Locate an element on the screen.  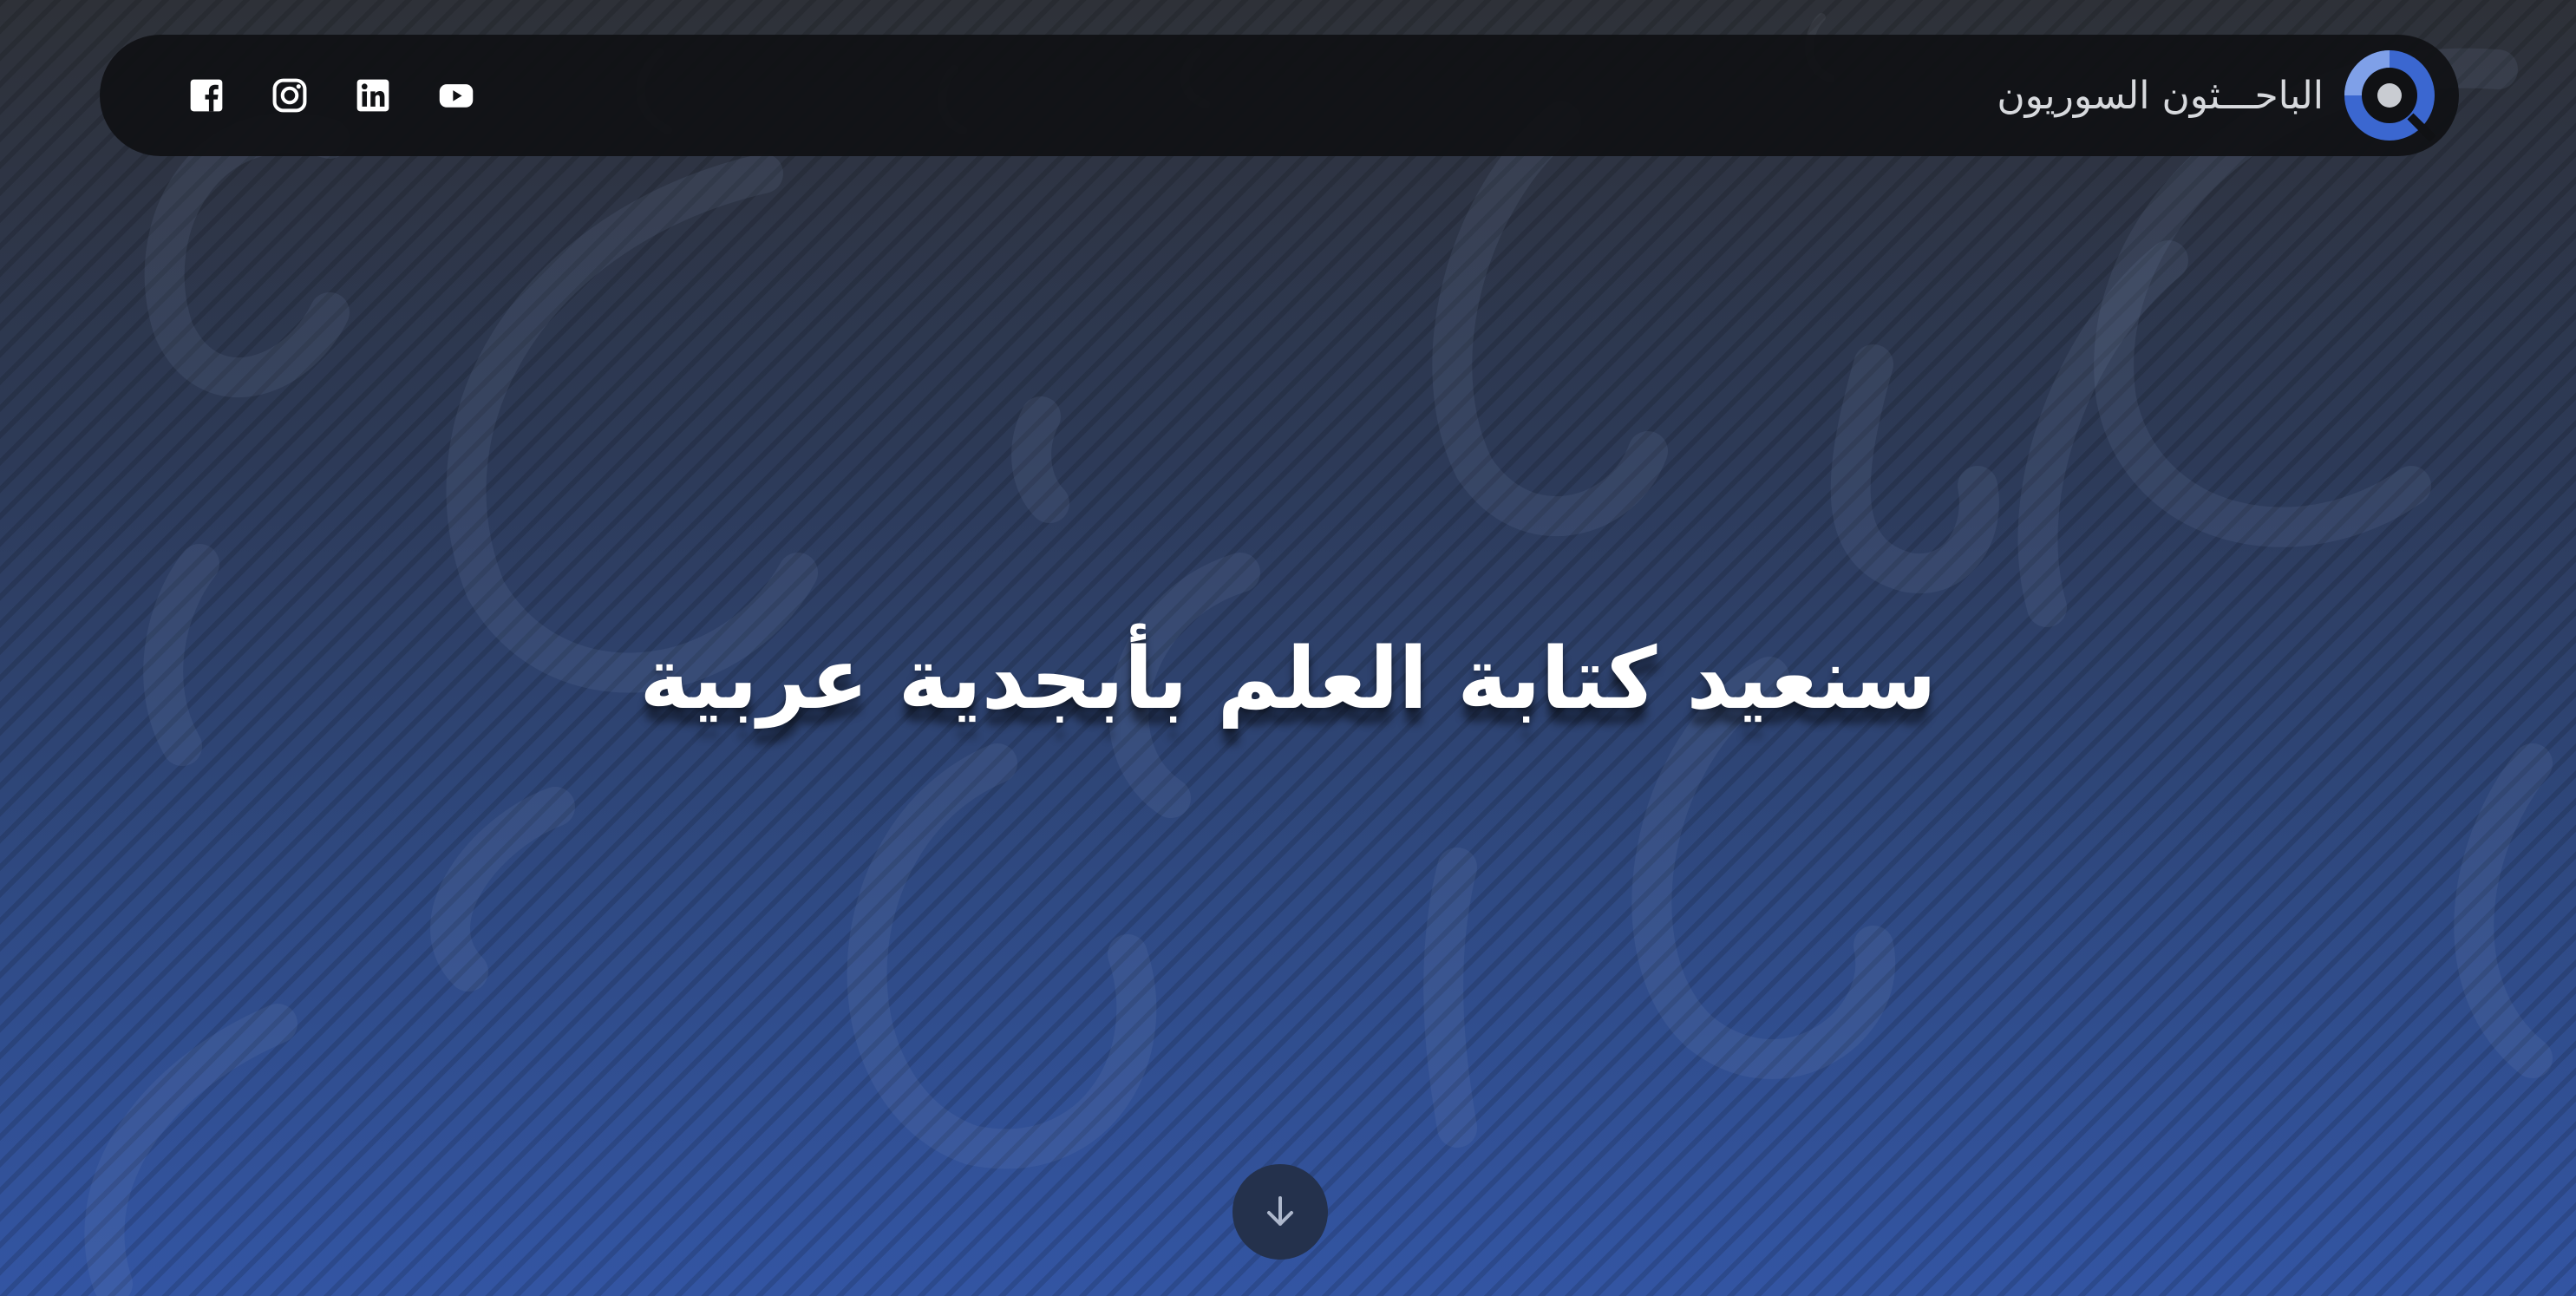
arrow-down-icon is located at coordinates (1280, 1211).